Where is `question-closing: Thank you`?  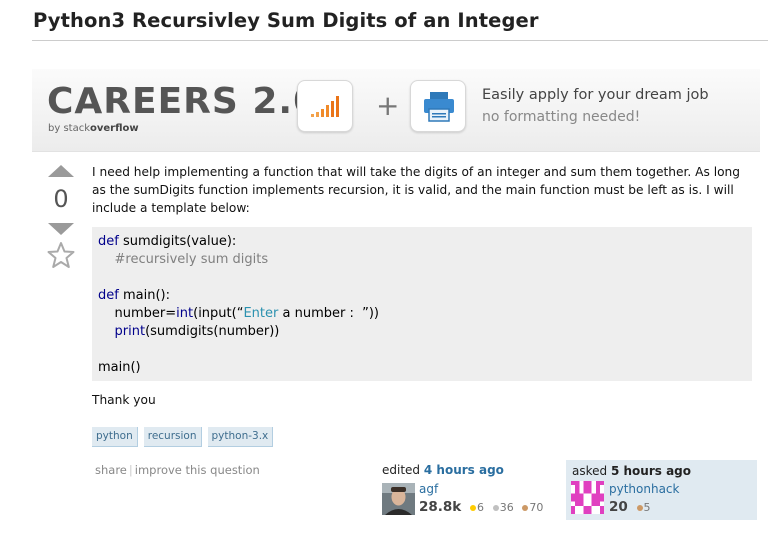 question-closing: Thank you is located at coordinates (124, 400).